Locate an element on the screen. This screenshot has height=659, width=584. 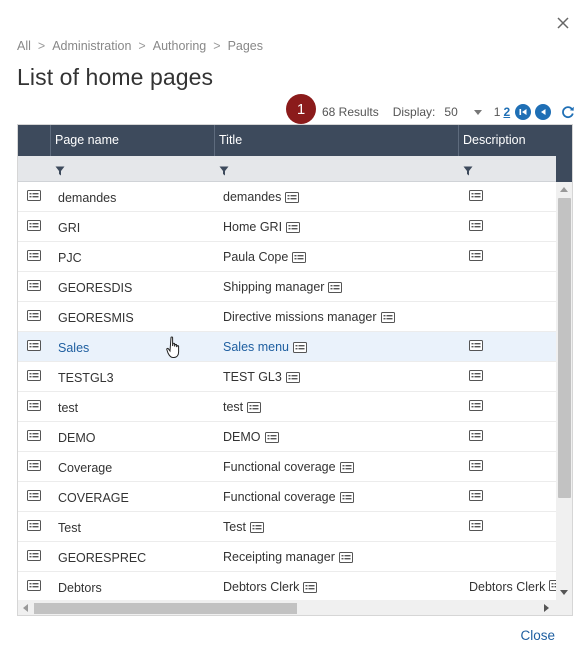
table-row: Debtors Debtors Clerk Debtors Clerk is located at coordinates (291, 587).